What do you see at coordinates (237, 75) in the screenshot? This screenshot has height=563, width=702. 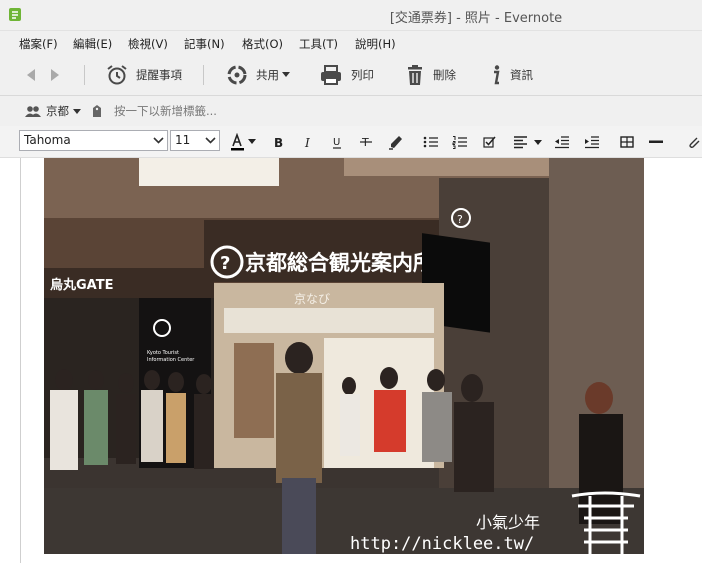 I see `share-icon` at bounding box center [237, 75].